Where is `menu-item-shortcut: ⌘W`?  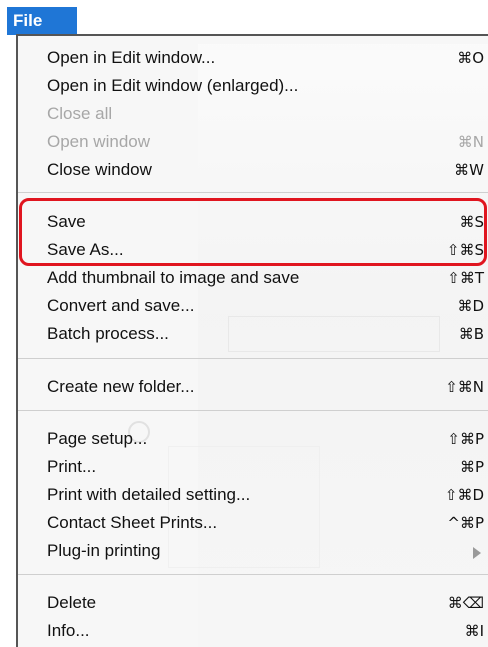 menu-item-shortcut: ⌘W is located at coordinates (469, 170).